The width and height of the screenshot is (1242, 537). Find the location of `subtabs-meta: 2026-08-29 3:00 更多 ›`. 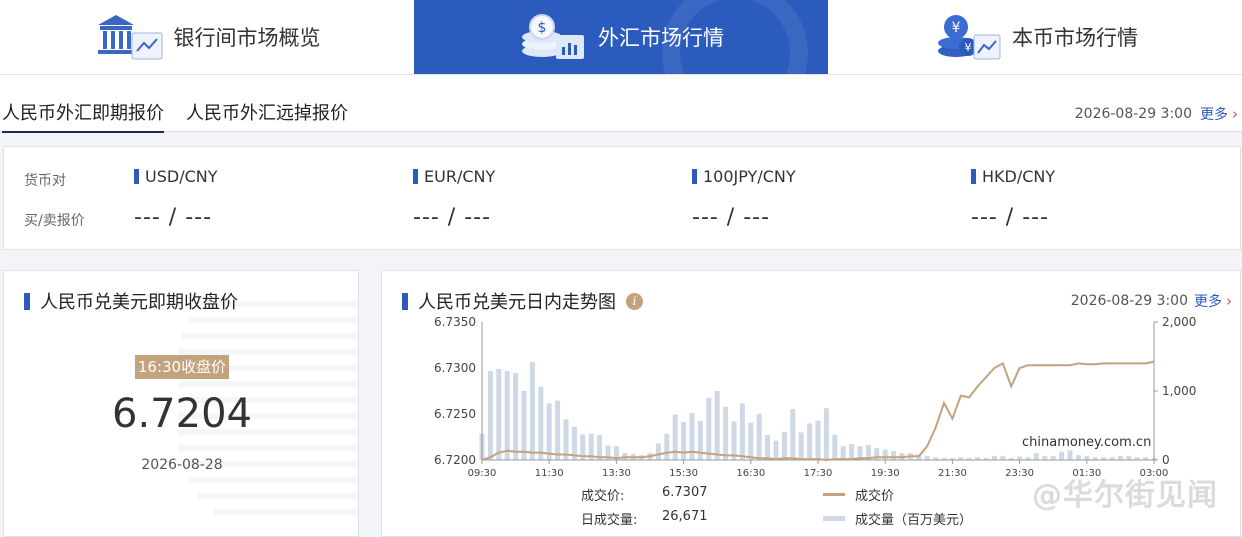

subtabs-meta: 2026-08-29 3:00 更多 › is located at coordinates (1156, 114).